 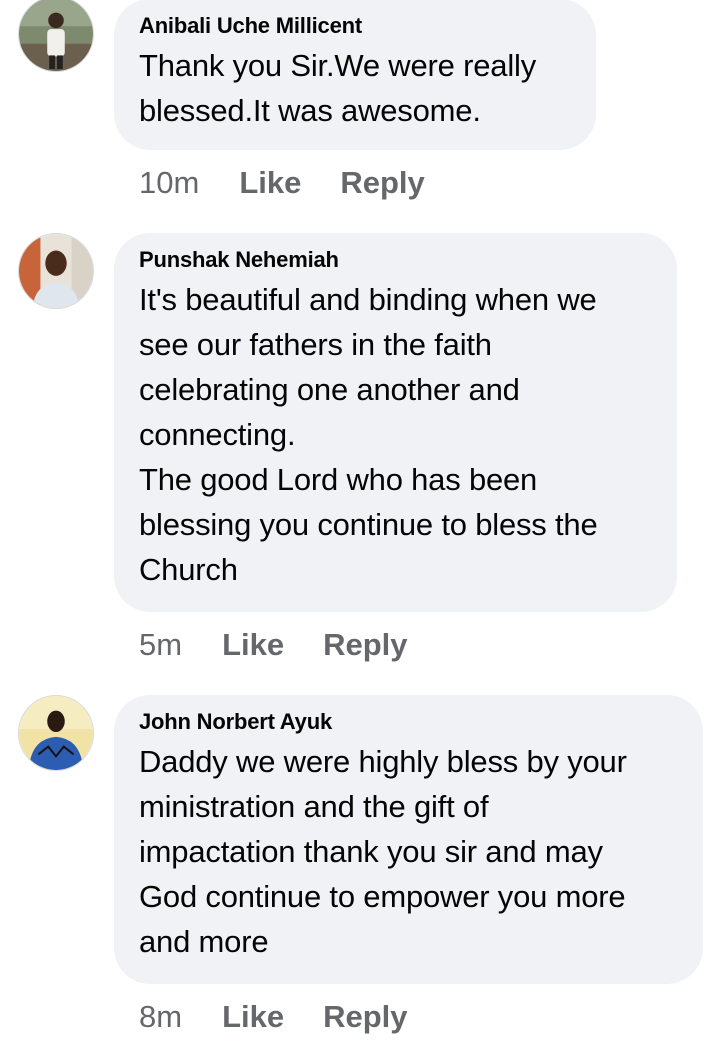 What do you see at coordinates (354, 26) in the screenshot?
I see `comment-author: Anibali Uche Millicent` at bounding box center [354, 26].